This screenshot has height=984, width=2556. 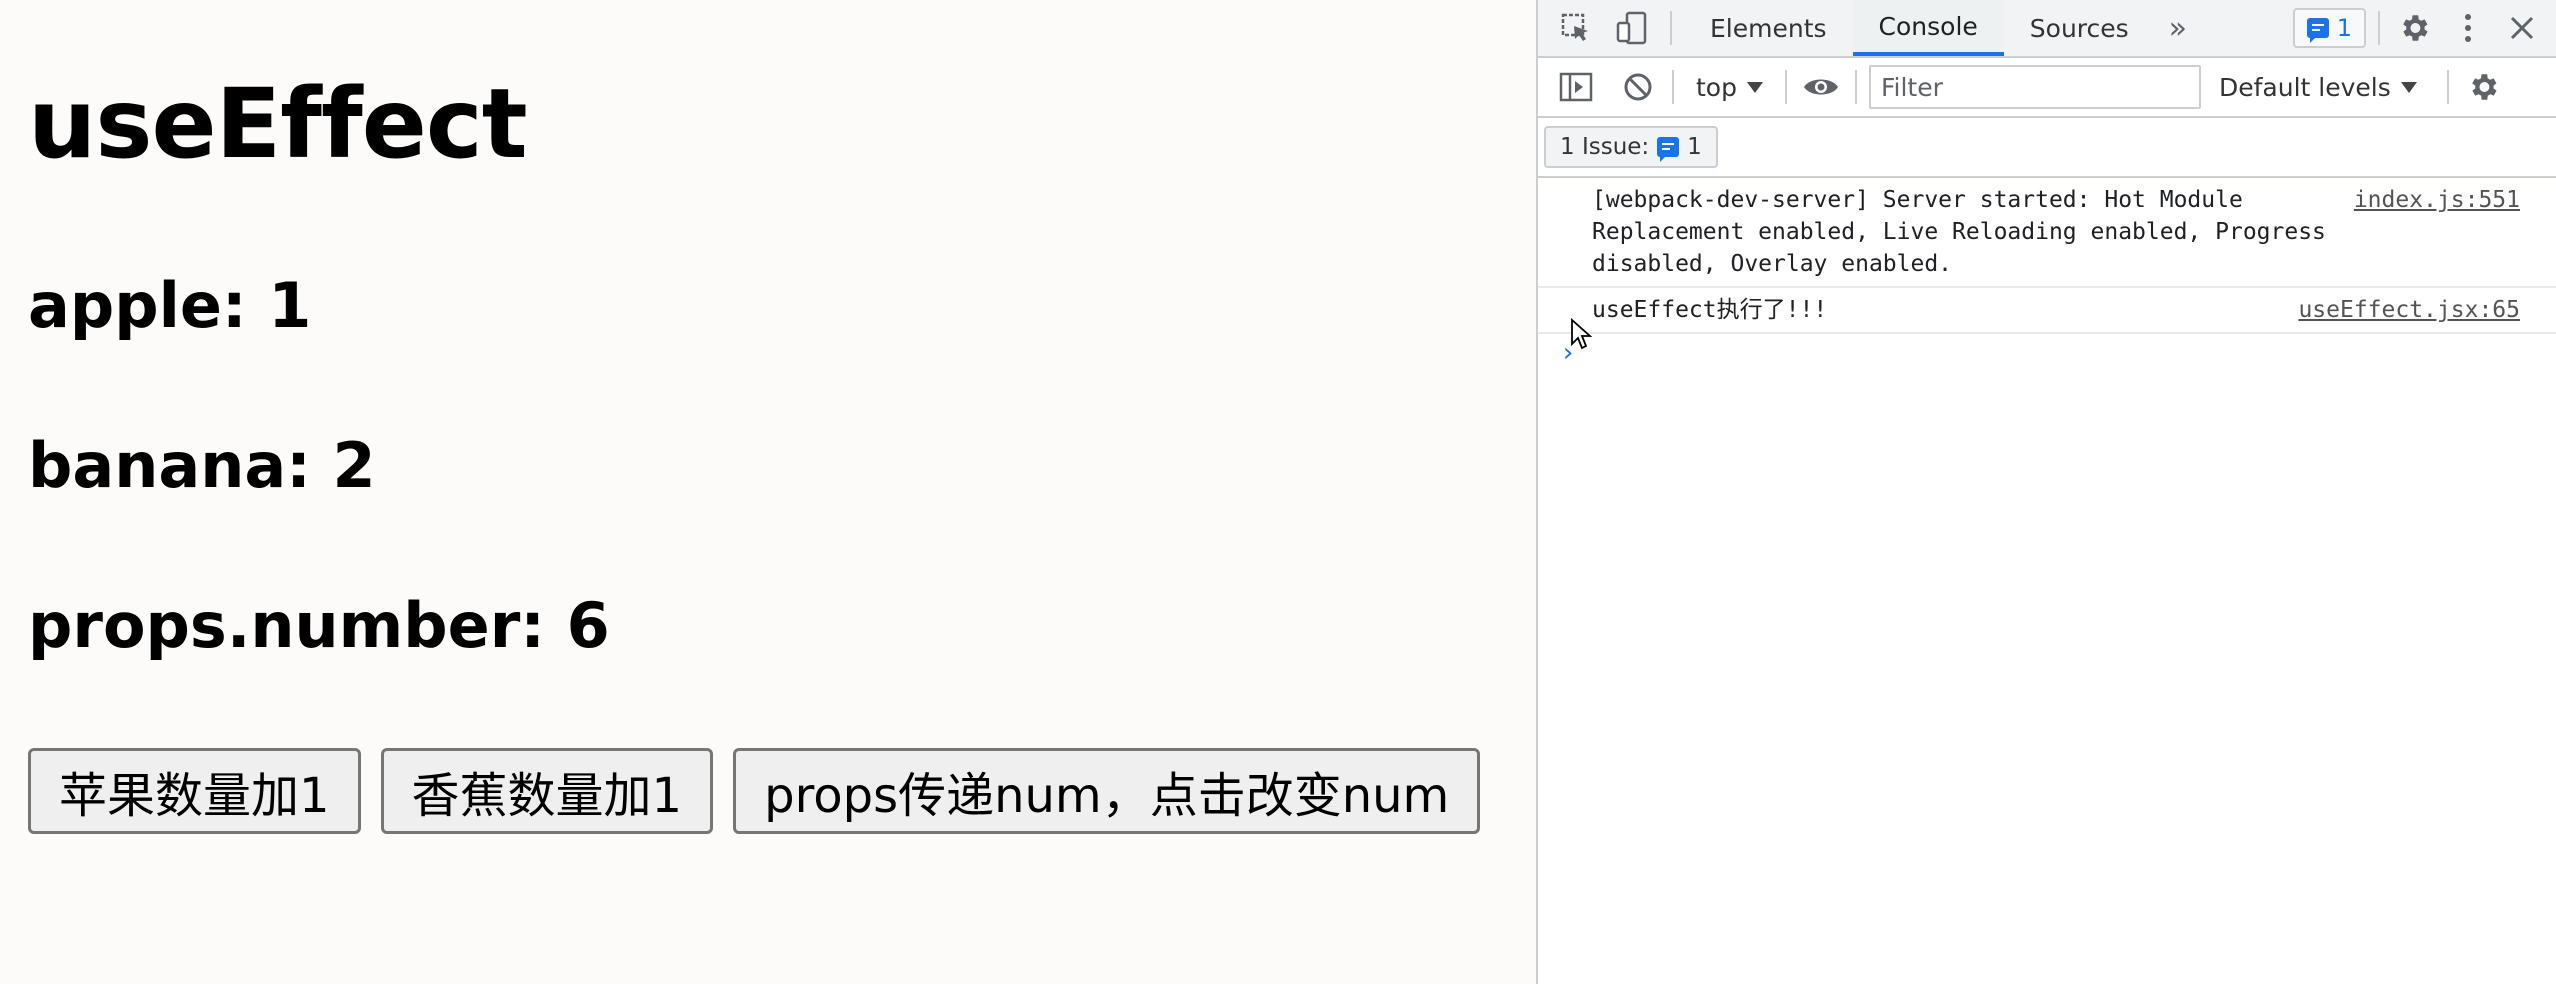 I want to click on context-selector: top, so click(x=1729, y=87).